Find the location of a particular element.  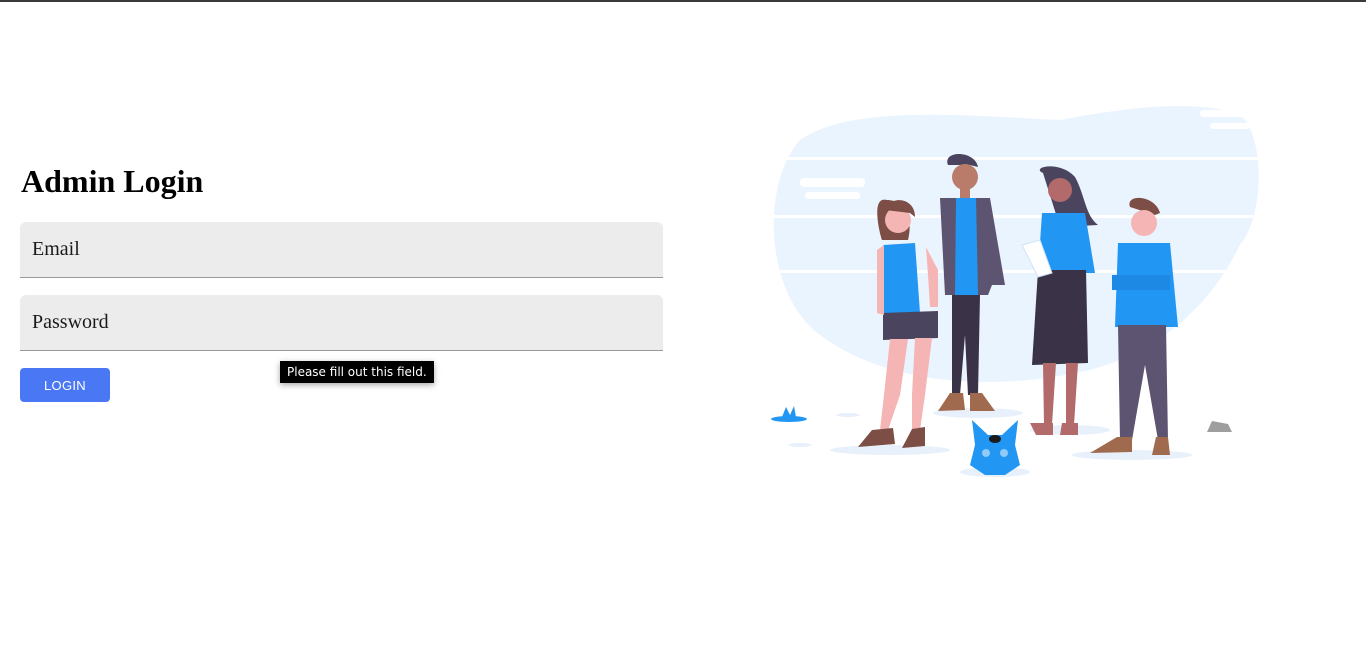

login-button: LOGIN is located at coordinates (65, 385).